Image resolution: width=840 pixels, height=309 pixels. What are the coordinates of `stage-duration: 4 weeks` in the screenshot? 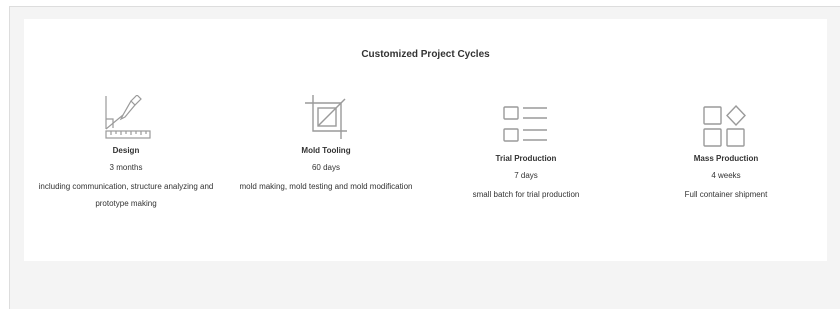 It's located at (726, 175).